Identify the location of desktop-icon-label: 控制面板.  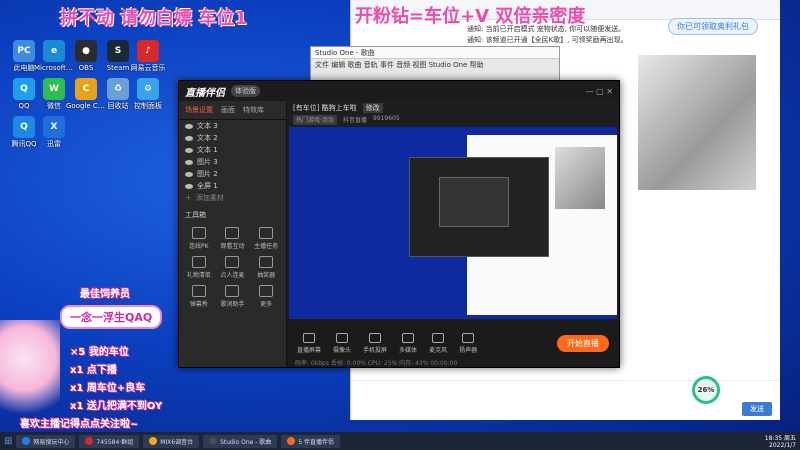
(148, 106).